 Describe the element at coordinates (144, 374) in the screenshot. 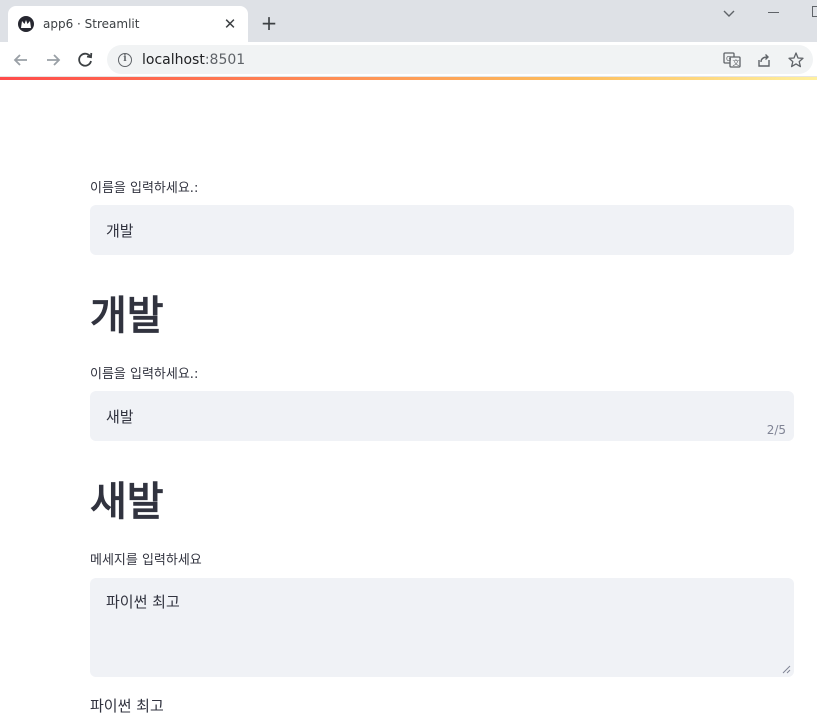

I see `name-input-label-2: 이름을 입력하세요.:` at that location.